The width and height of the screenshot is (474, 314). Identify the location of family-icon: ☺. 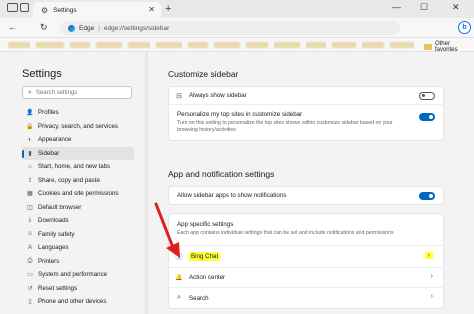
(30, 234).